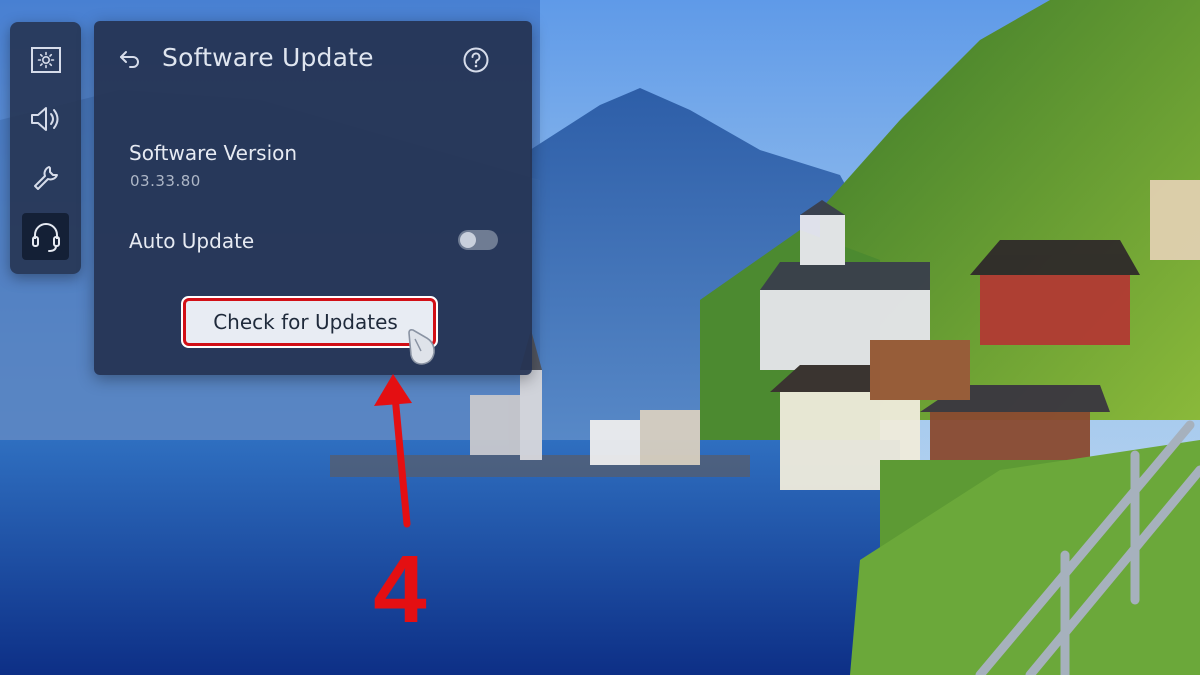  Describe the element at coordinates (268, 57) in the screenshot. I see `page-title: Software Update` at that location.